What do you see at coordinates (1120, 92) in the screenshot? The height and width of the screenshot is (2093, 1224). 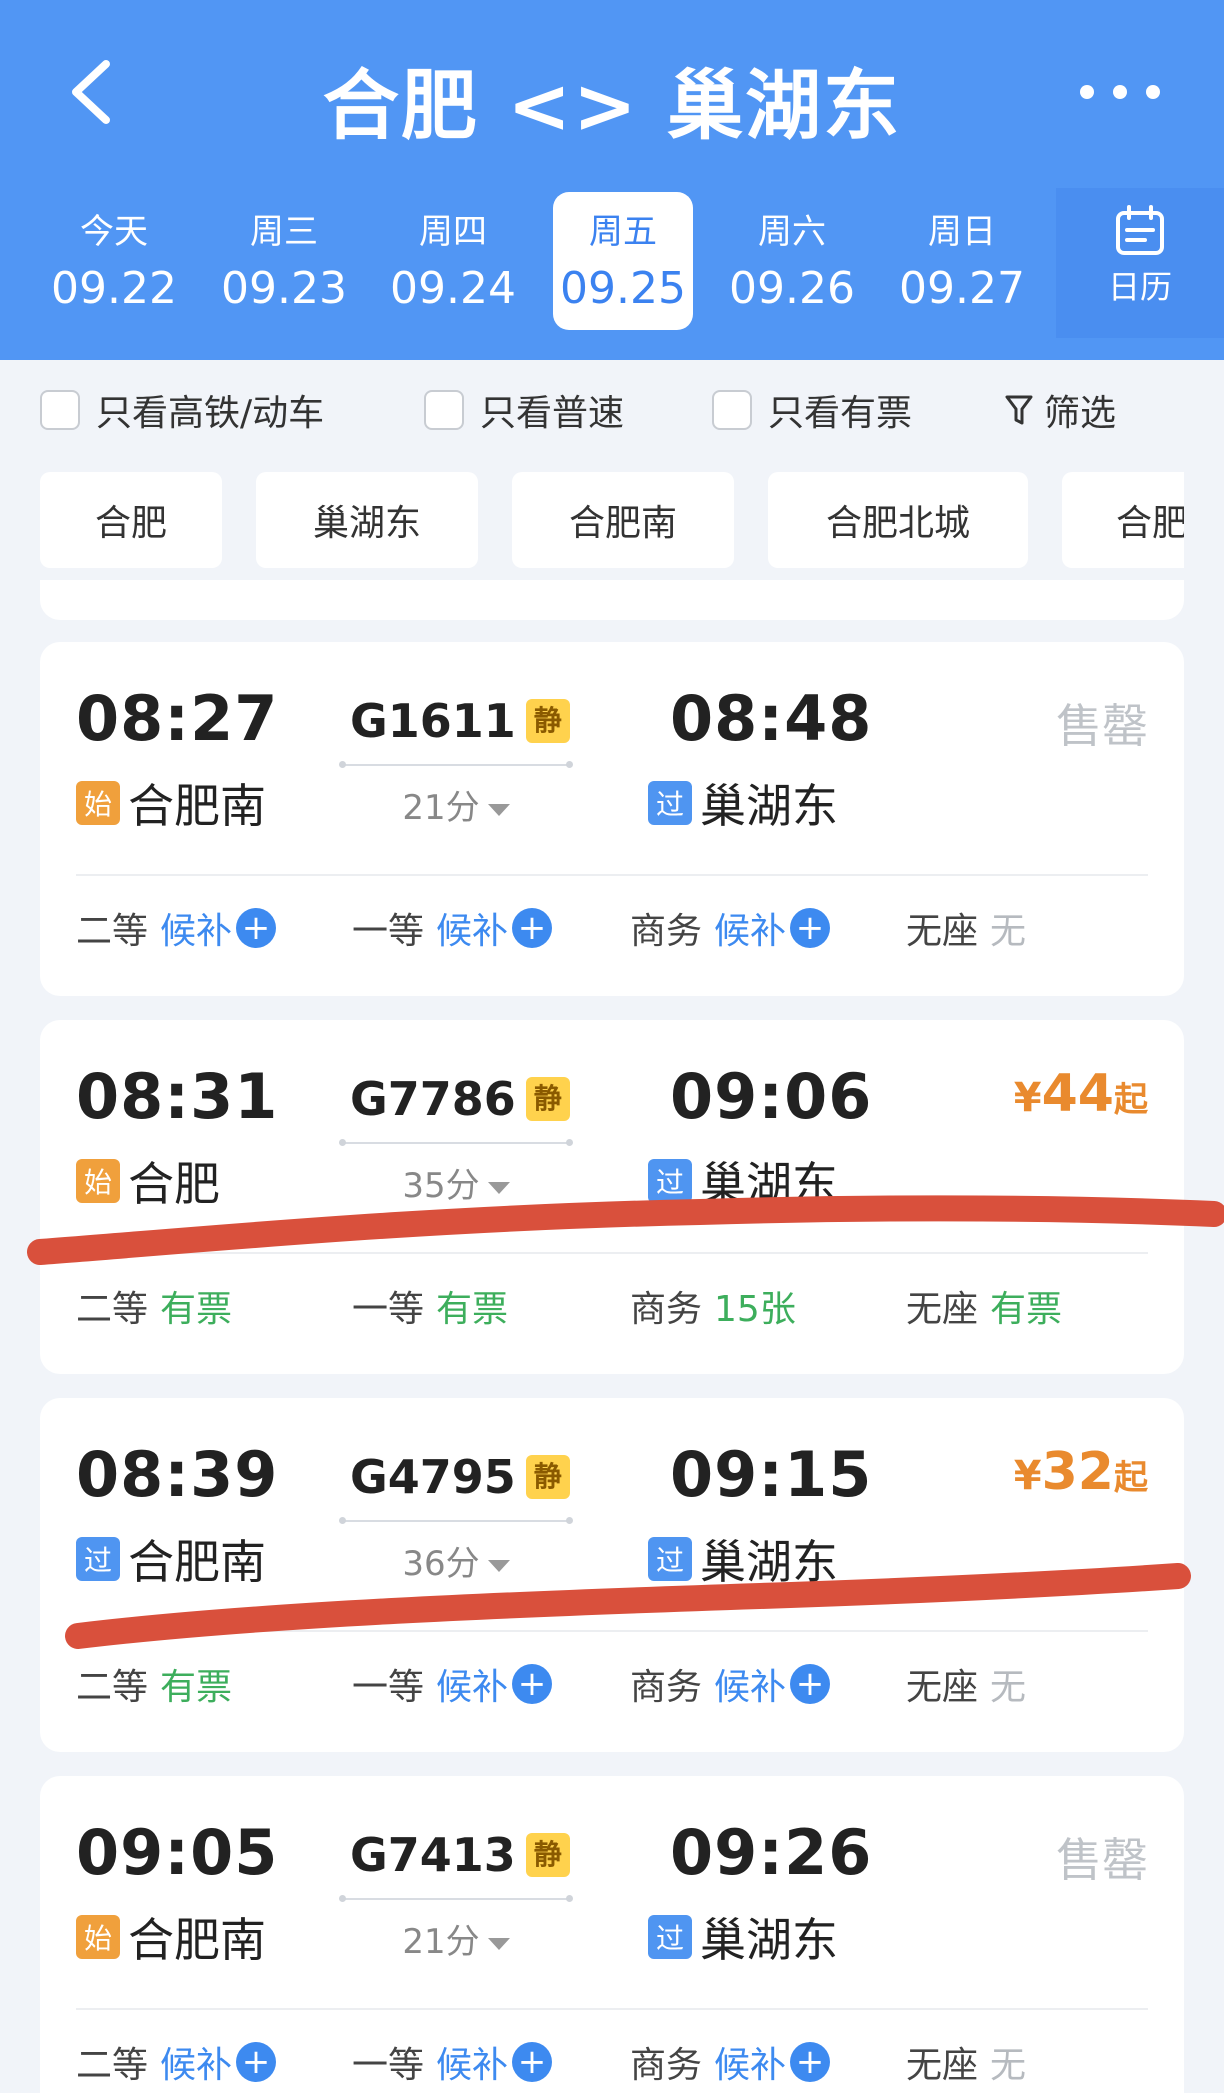 I see `more-button` at bounding box center [1120, 92].